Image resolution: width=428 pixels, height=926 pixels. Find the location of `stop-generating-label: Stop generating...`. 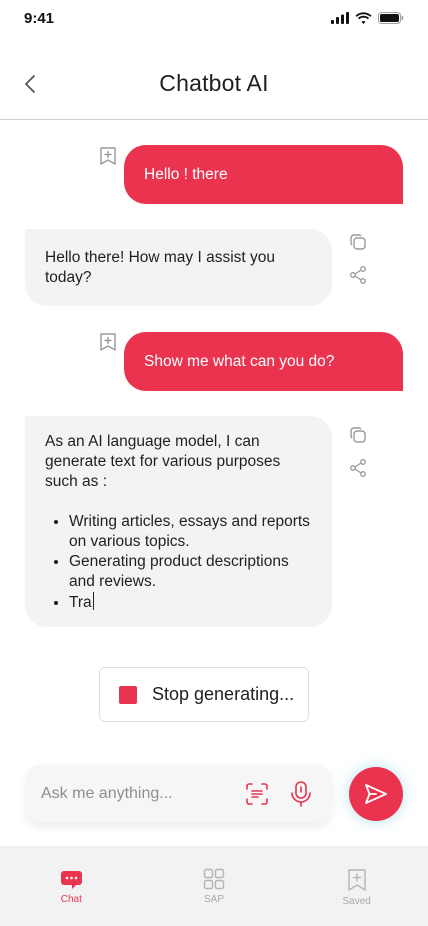

stop-generating-label: Stop generating... is located at coordinates (223, 694).